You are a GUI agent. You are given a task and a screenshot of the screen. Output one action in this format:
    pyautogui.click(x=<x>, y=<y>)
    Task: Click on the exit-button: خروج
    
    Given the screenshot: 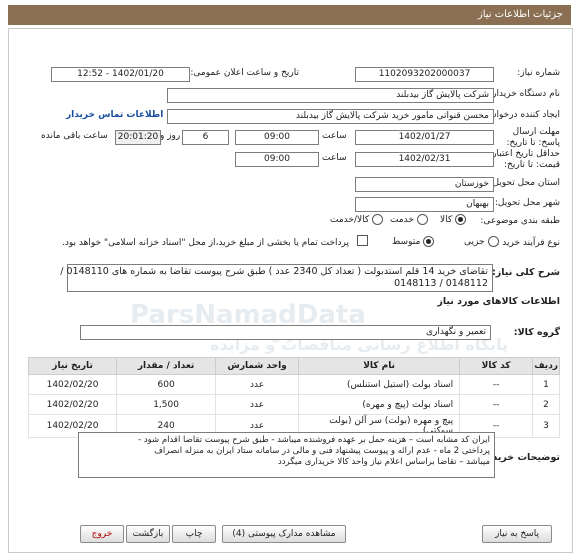 What is the action you would take?
    pyautogui.click(x=102, y=534)
    